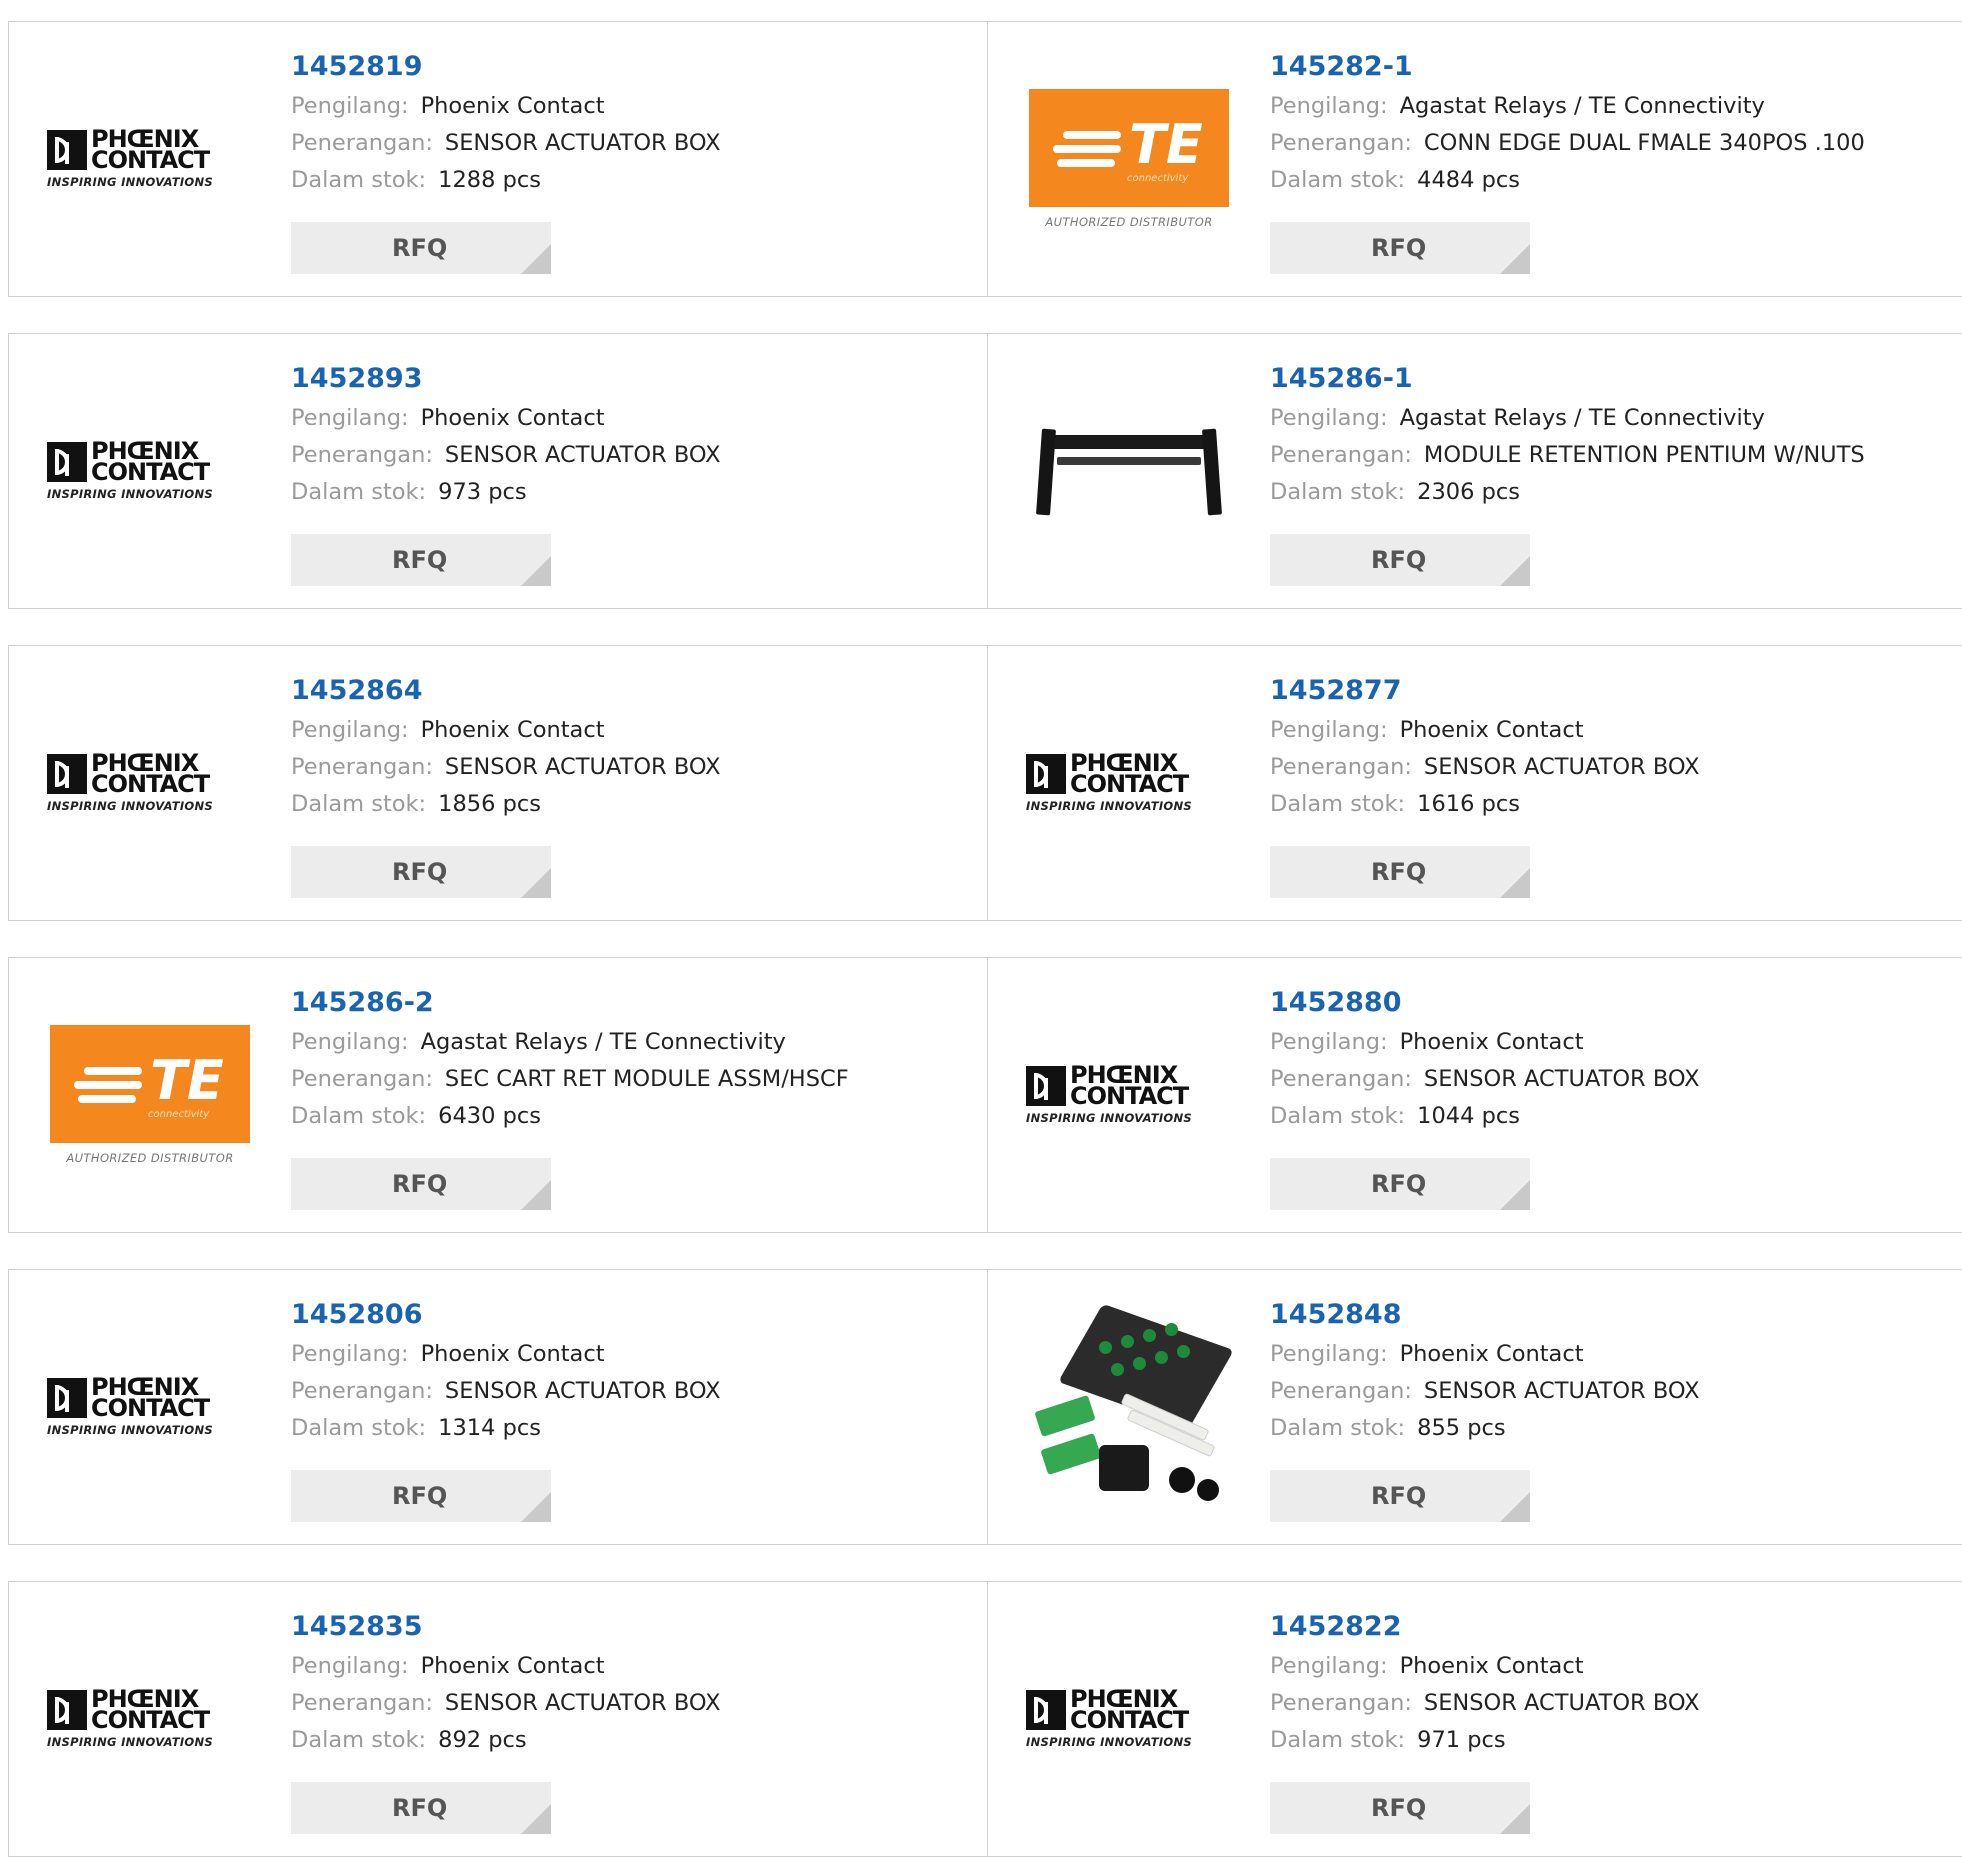  Describe the element at coordinates (506, 69) in the screenshot. I see `part-number-link: 1452819` at that location.